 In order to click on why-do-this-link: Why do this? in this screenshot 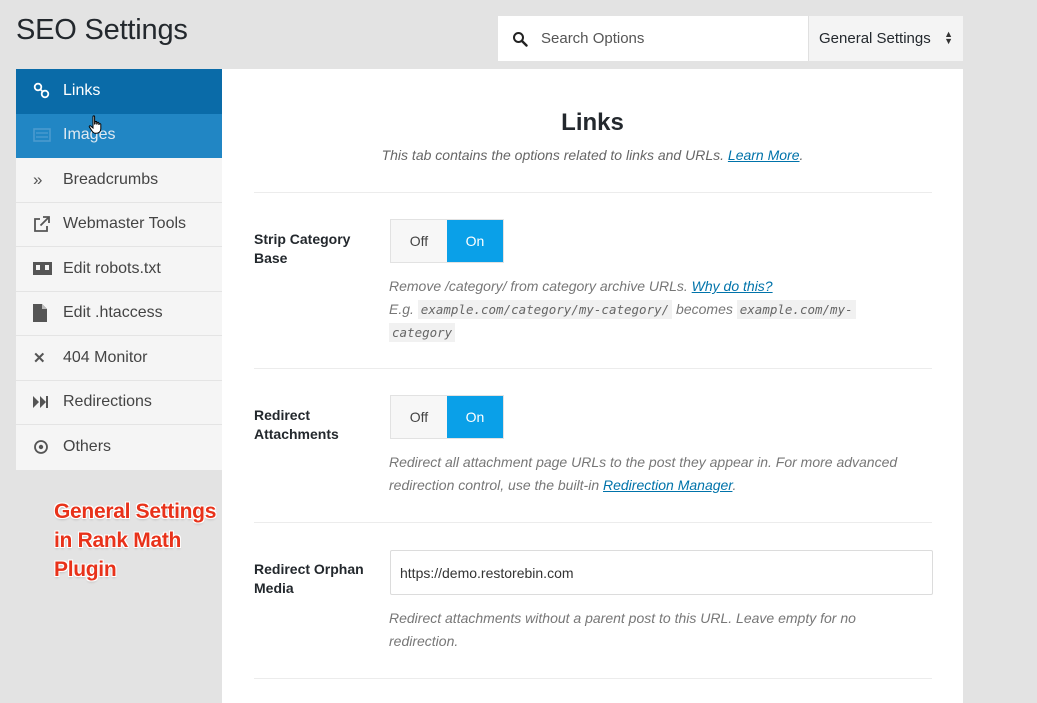, I will do `click(732, 286)`.